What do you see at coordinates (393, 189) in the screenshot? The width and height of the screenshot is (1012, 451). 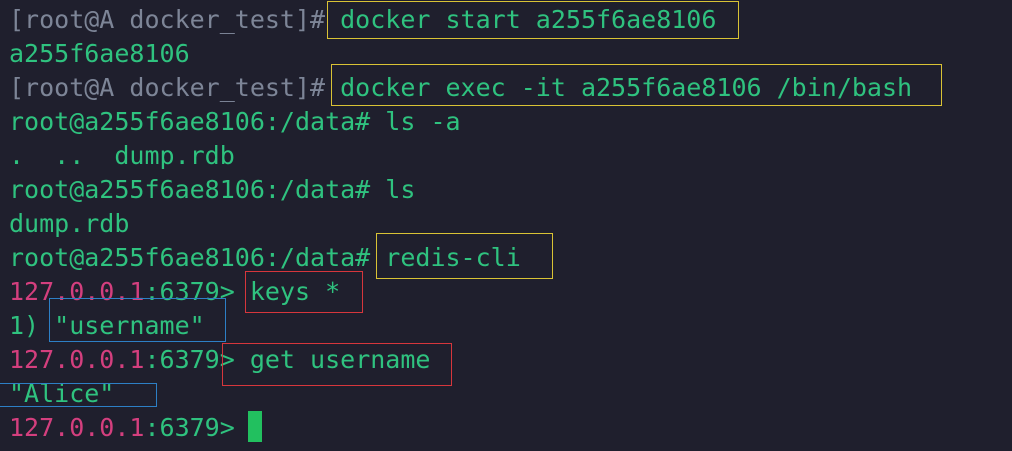 I see `command-text: ls` at bounding box center [393, 189].